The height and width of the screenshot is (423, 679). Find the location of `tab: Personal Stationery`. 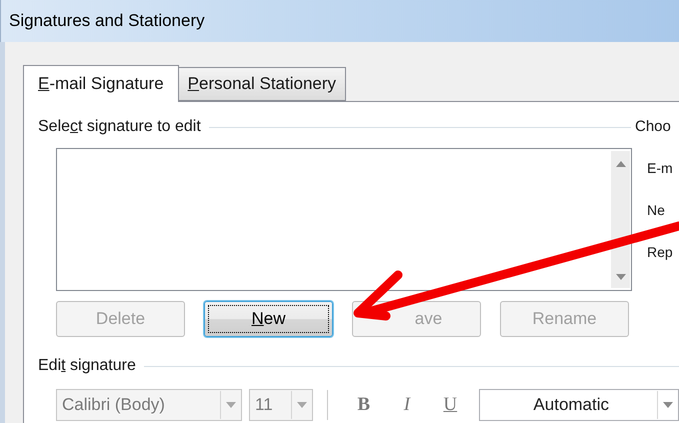

tab: Personal Stationery is located at coordinates (262, 84).